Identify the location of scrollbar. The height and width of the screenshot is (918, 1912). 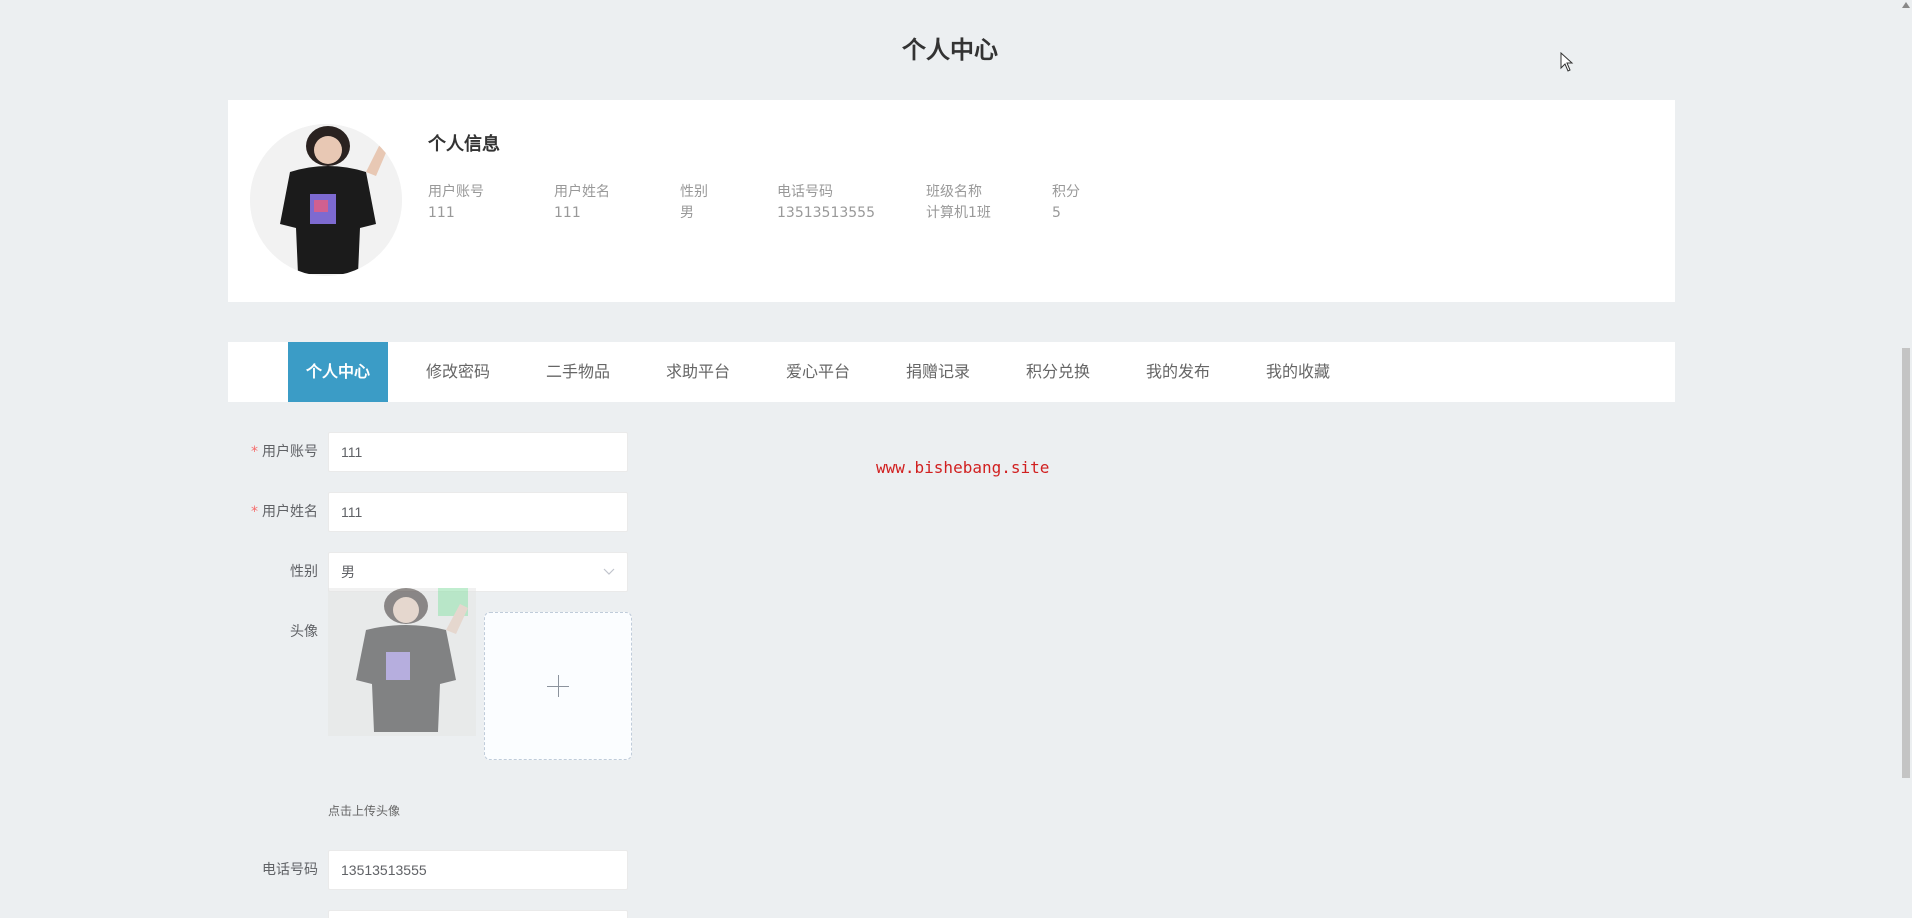
(1906, 459).